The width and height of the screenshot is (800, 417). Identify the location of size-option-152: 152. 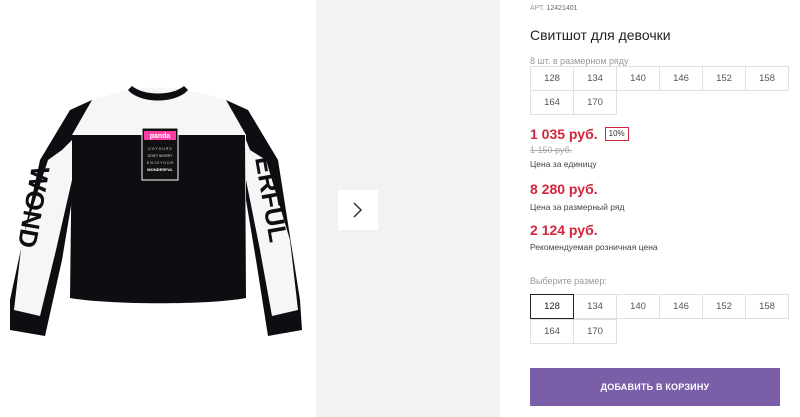
(724, 306).